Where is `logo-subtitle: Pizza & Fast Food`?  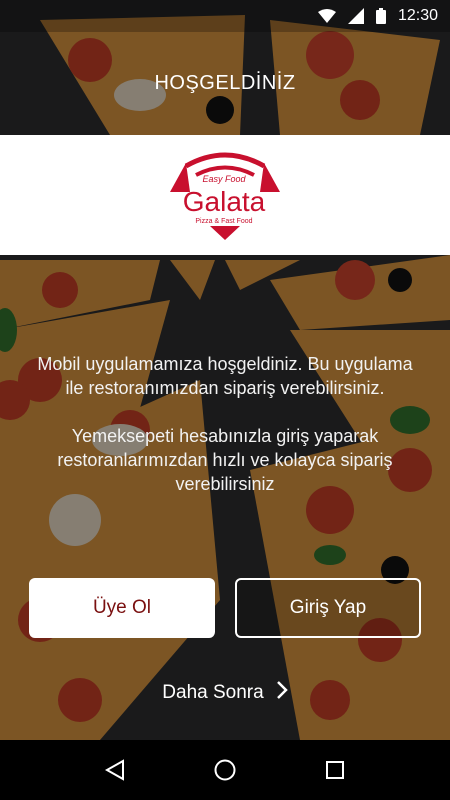 logo-subtitle: Pizza & Fast Food is located at coordinates (223, 221).